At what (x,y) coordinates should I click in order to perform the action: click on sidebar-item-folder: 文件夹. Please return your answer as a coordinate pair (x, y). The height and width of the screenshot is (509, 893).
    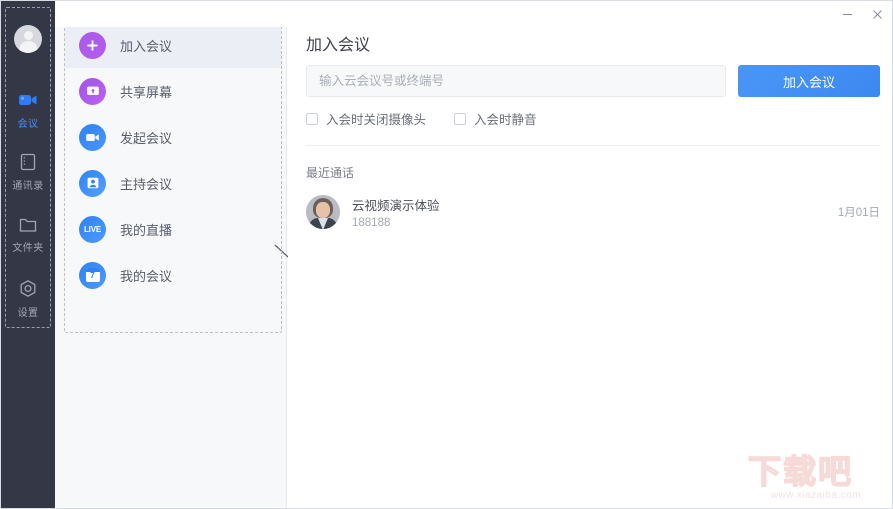
    Looking at the image, I should click on (28, 233).